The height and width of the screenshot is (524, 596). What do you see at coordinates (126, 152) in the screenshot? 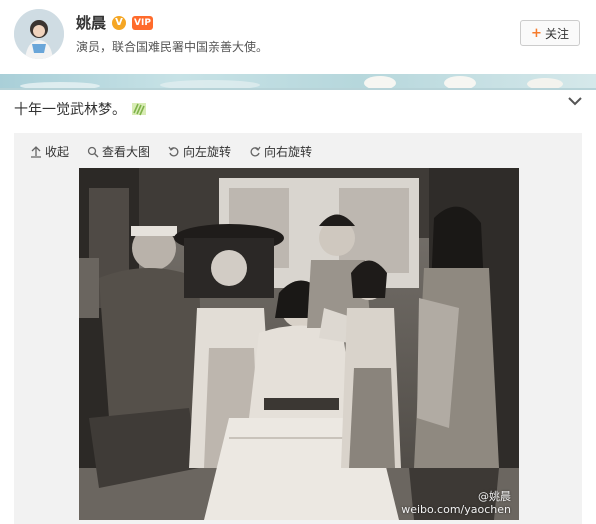
I see `view-large-label: 查看大图` at bounding box center [126, 152].